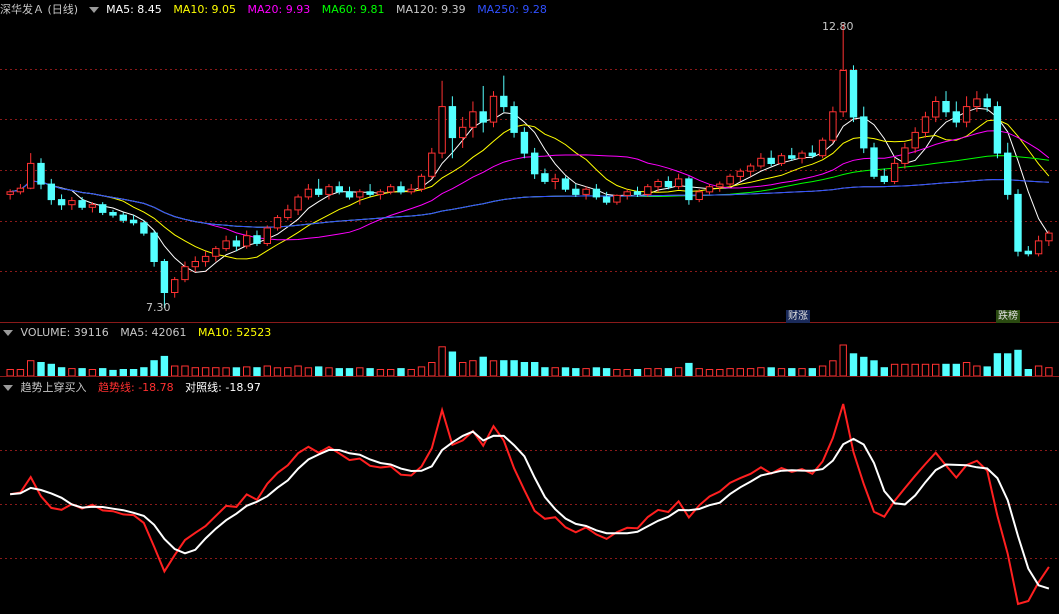 Image resolution: width=1059 pixels, height=614 pixels. Describe the element at coordinates (798, 316) in the screenshot. I see `tag-up: 财涨` at that location.